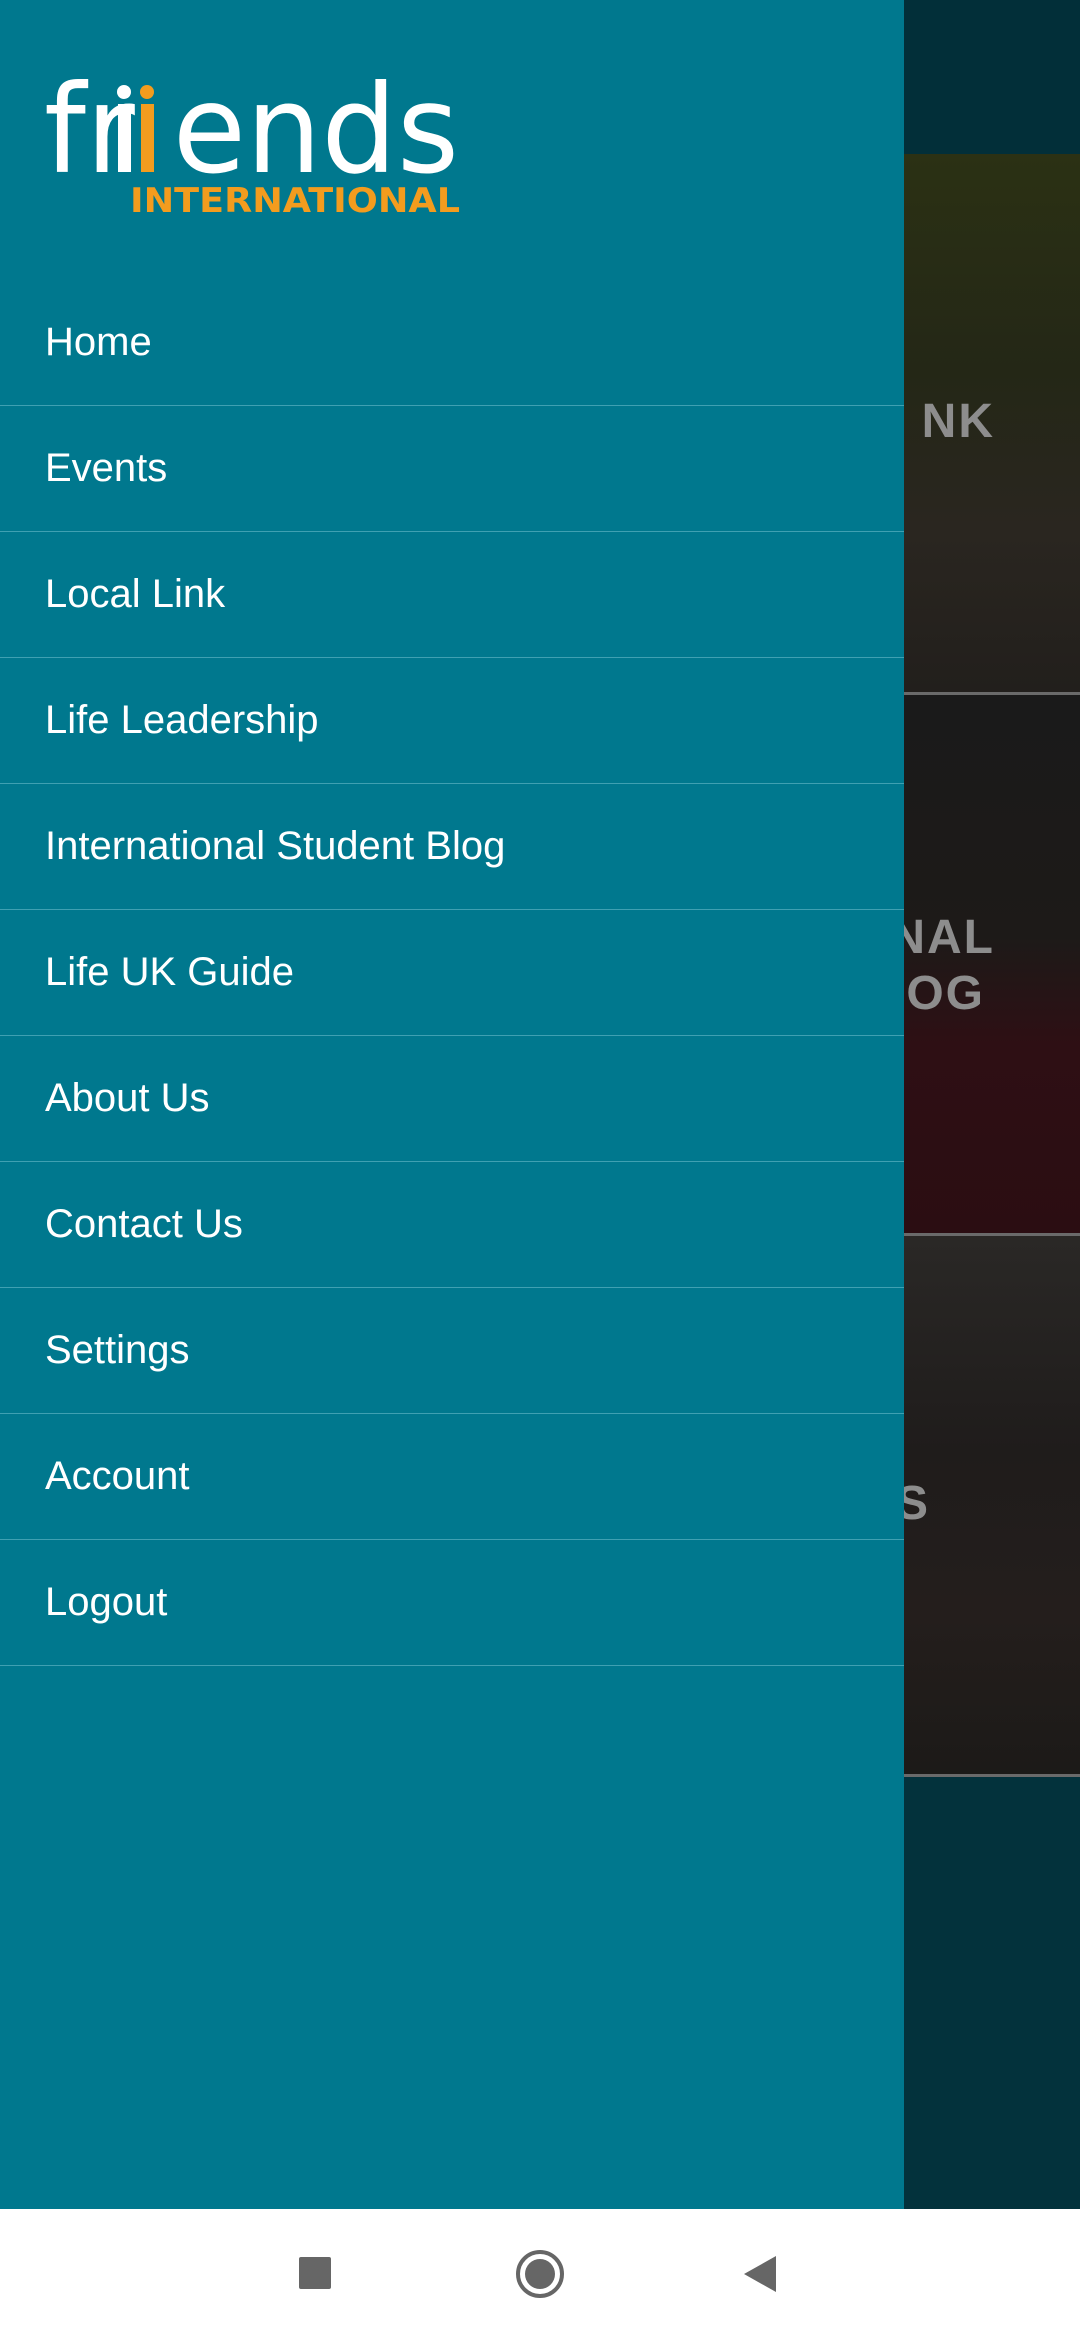  I want to click on menu-item-label: Contact Us, so click(144, 1224).